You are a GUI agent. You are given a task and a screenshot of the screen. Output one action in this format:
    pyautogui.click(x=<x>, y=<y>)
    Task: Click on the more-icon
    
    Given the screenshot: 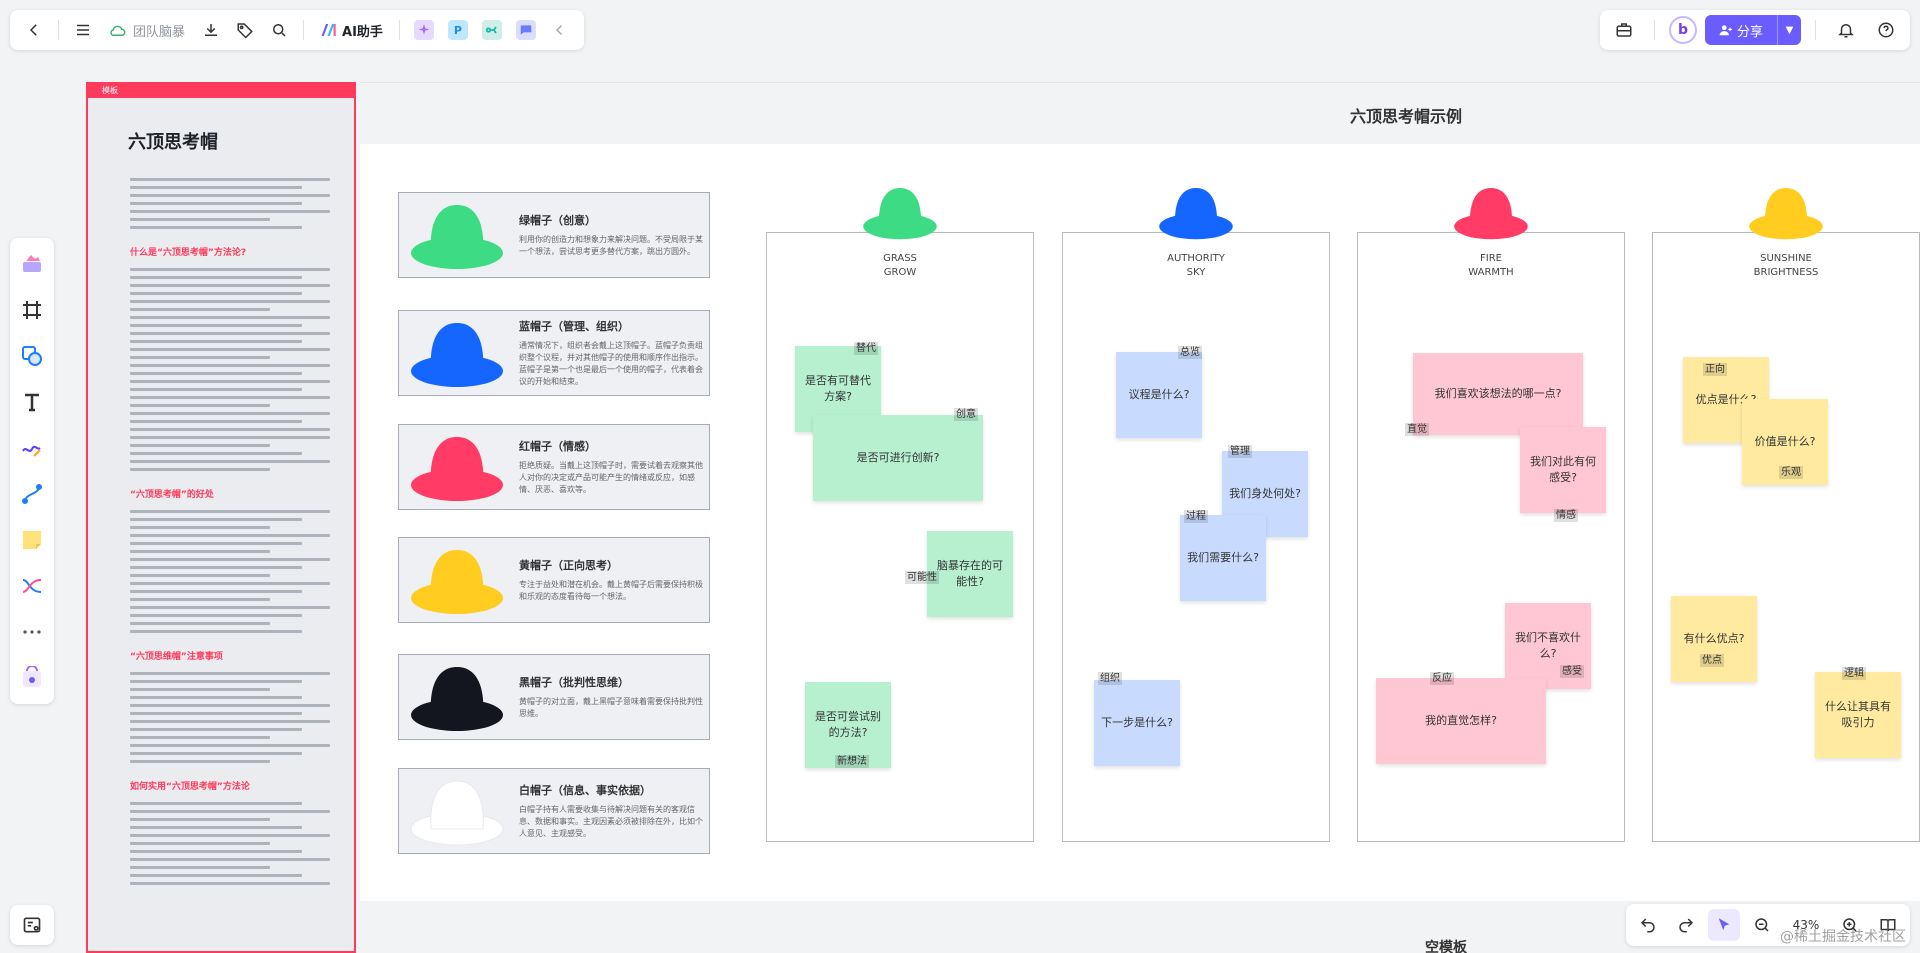 What is the action you would take?
    pyautogui.click(x=32, y=632)
    